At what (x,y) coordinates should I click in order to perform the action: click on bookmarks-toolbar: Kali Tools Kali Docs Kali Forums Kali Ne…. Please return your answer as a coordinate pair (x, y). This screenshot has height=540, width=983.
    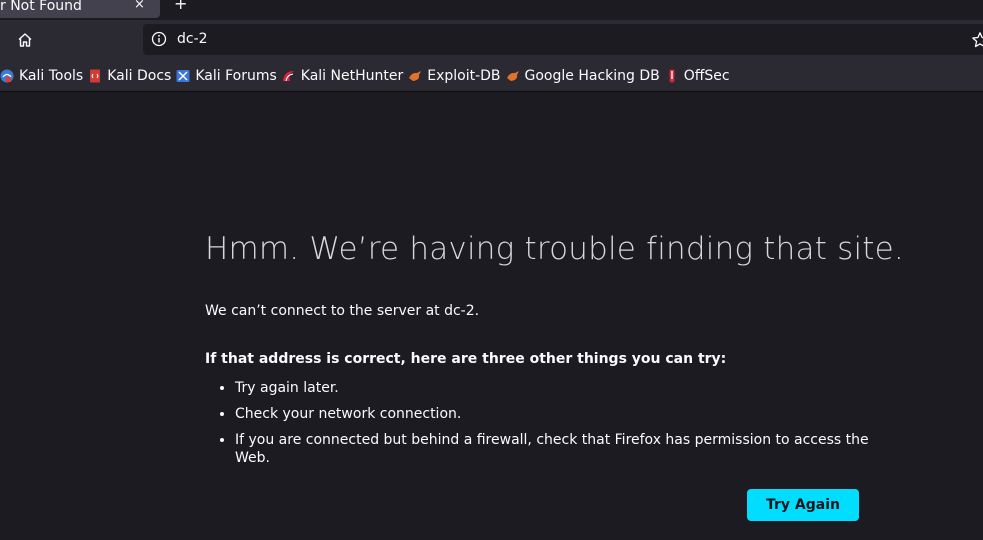
    Looking at the image, I should click on (491, 76).